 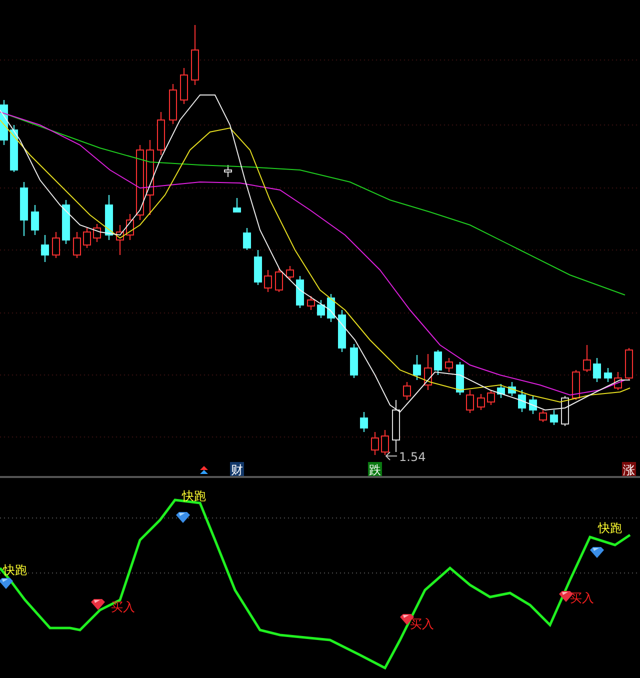 What do you see at coordinates (375, 469) in the screenshot?
I see `event-badge: 跌` at bounding box center [375, 469].